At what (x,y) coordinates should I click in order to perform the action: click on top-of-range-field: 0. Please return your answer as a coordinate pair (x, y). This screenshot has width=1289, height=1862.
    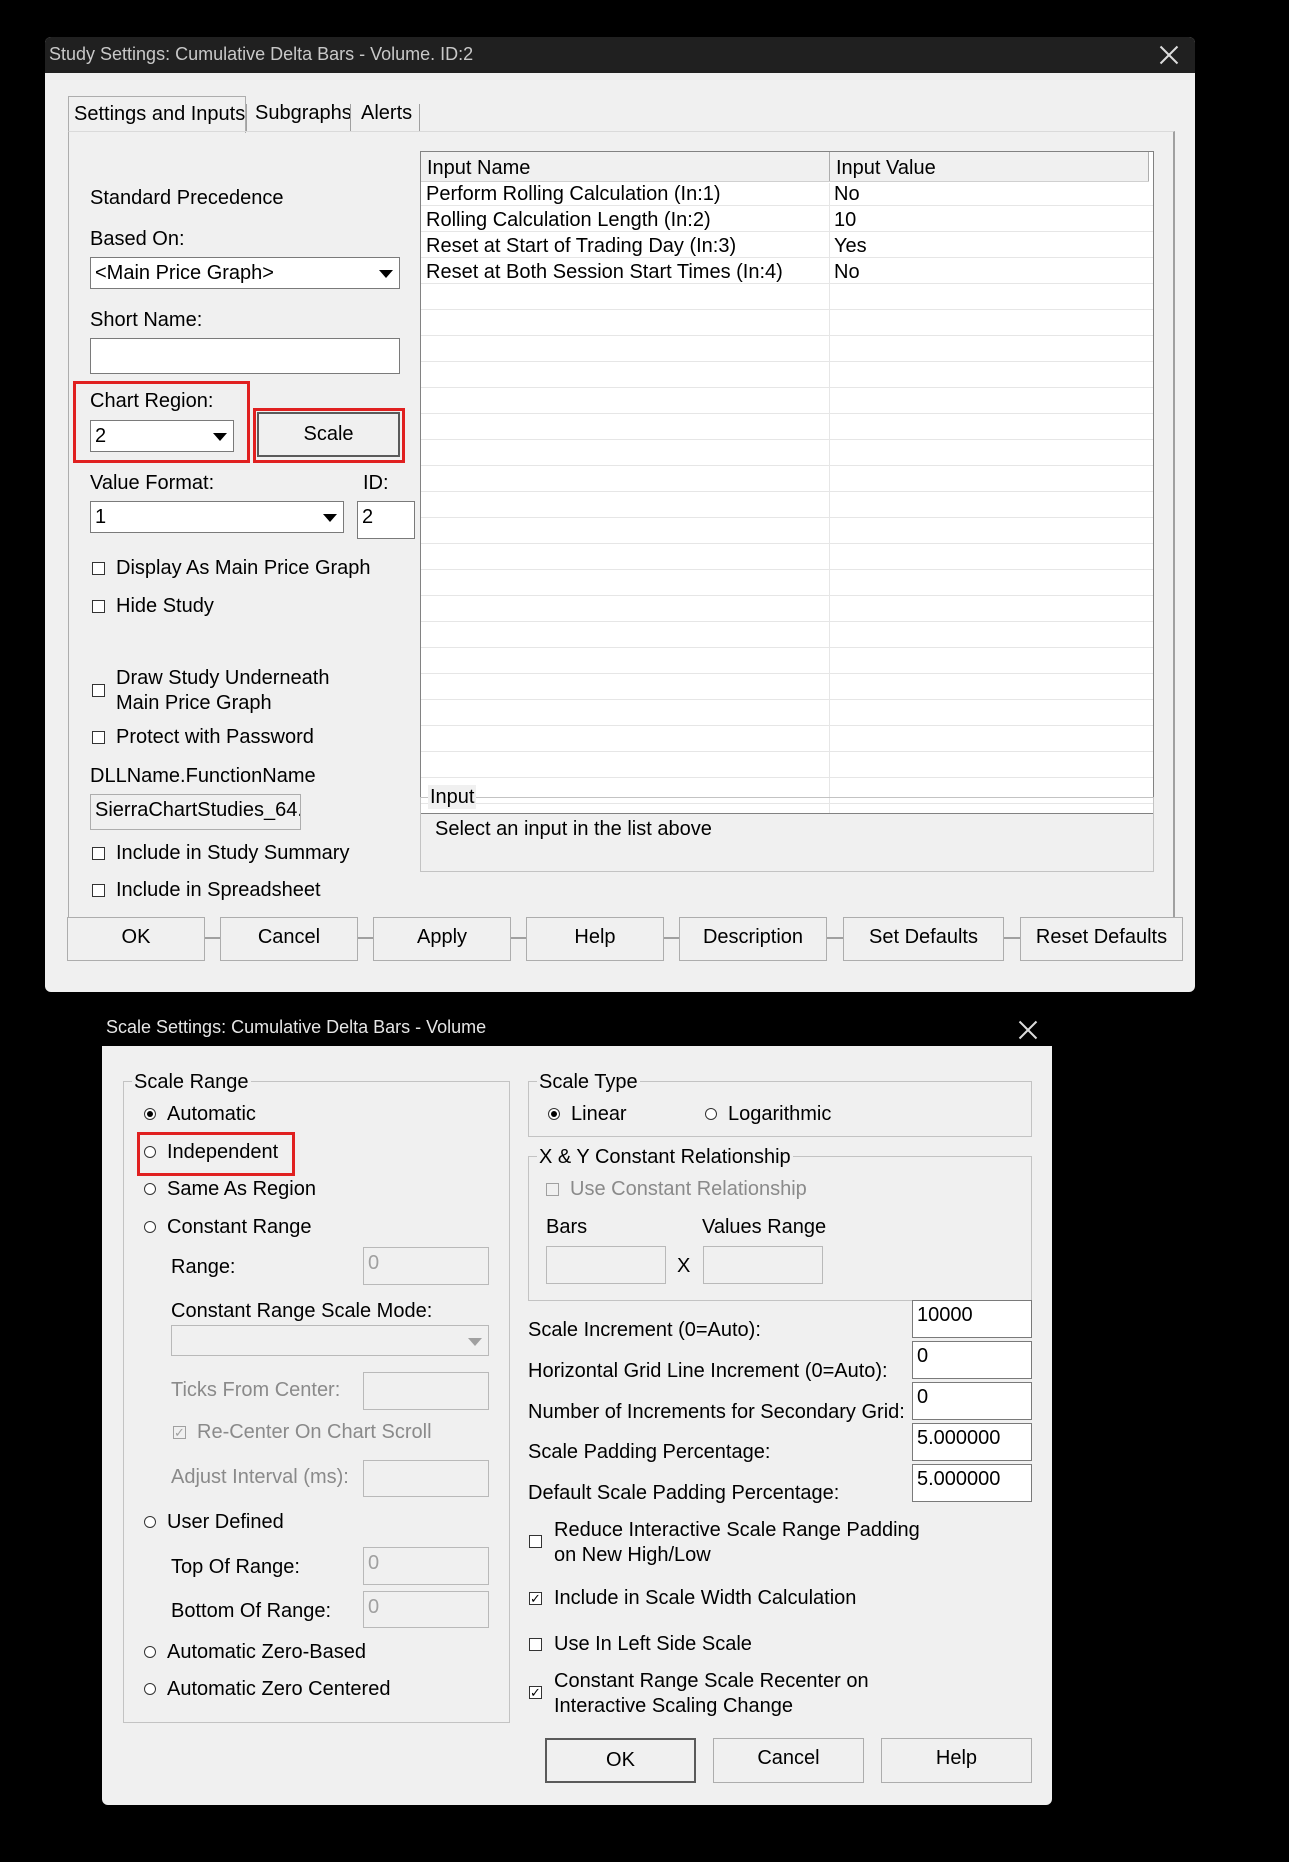
    Looking at the image, I should click on (426, 1566).